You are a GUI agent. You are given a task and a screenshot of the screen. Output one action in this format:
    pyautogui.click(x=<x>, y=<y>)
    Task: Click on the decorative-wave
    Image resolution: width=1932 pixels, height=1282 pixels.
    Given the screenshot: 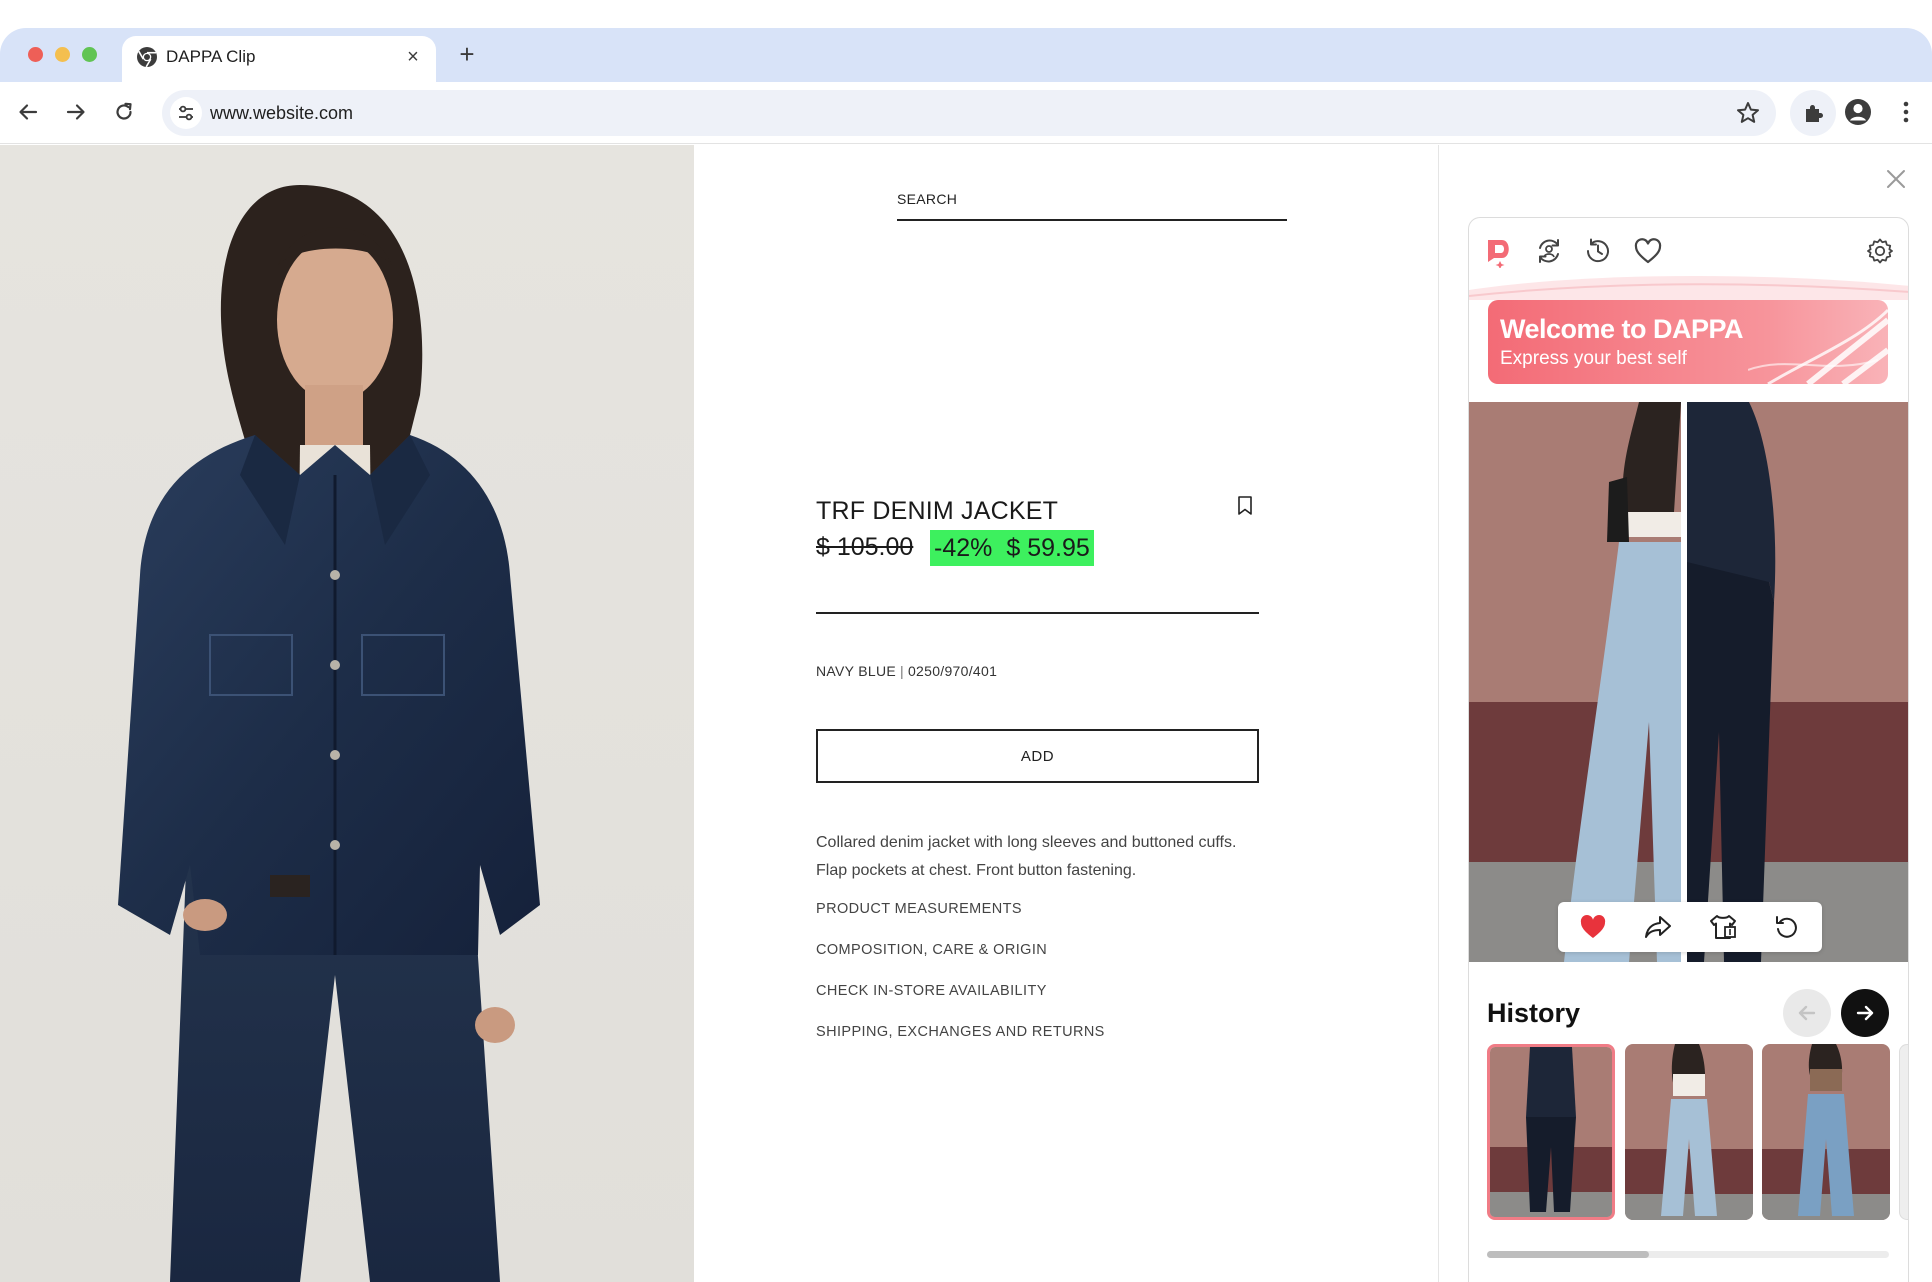 What is the action you would take?
    pyautogui.click(x=1688, y=287)
    